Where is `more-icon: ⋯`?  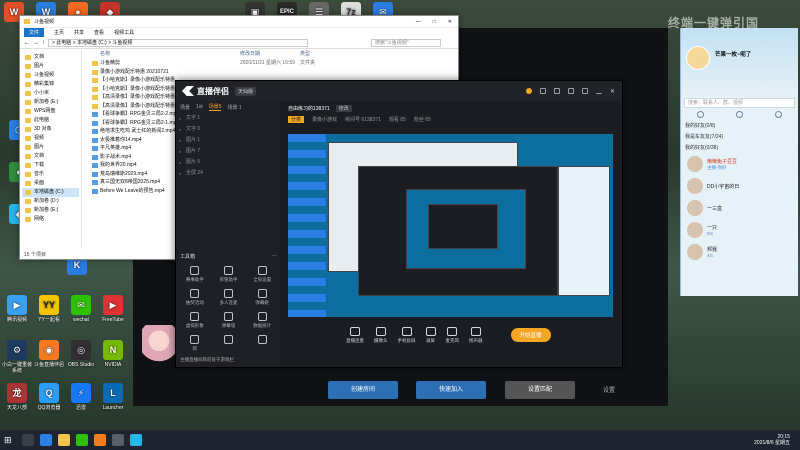
more-icon: ⋯ is located at coordinates (274, 256).